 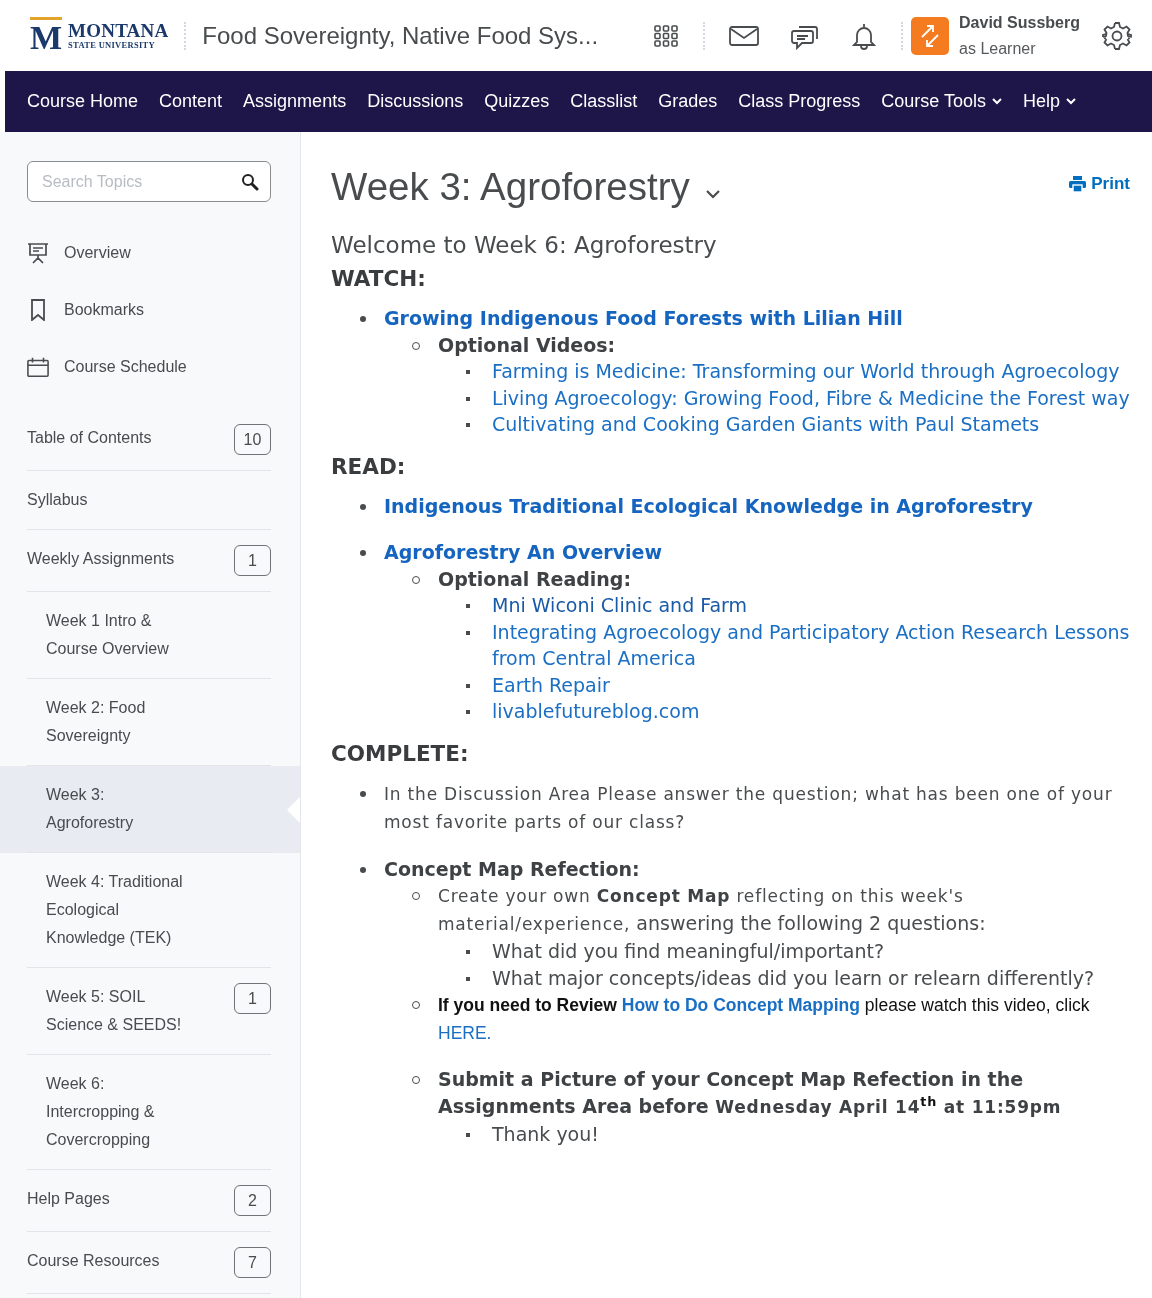 What do you see at coordinates (930, 35) in the screenshot?
I see `role-switch-icon` at bounding box center [930, 35].